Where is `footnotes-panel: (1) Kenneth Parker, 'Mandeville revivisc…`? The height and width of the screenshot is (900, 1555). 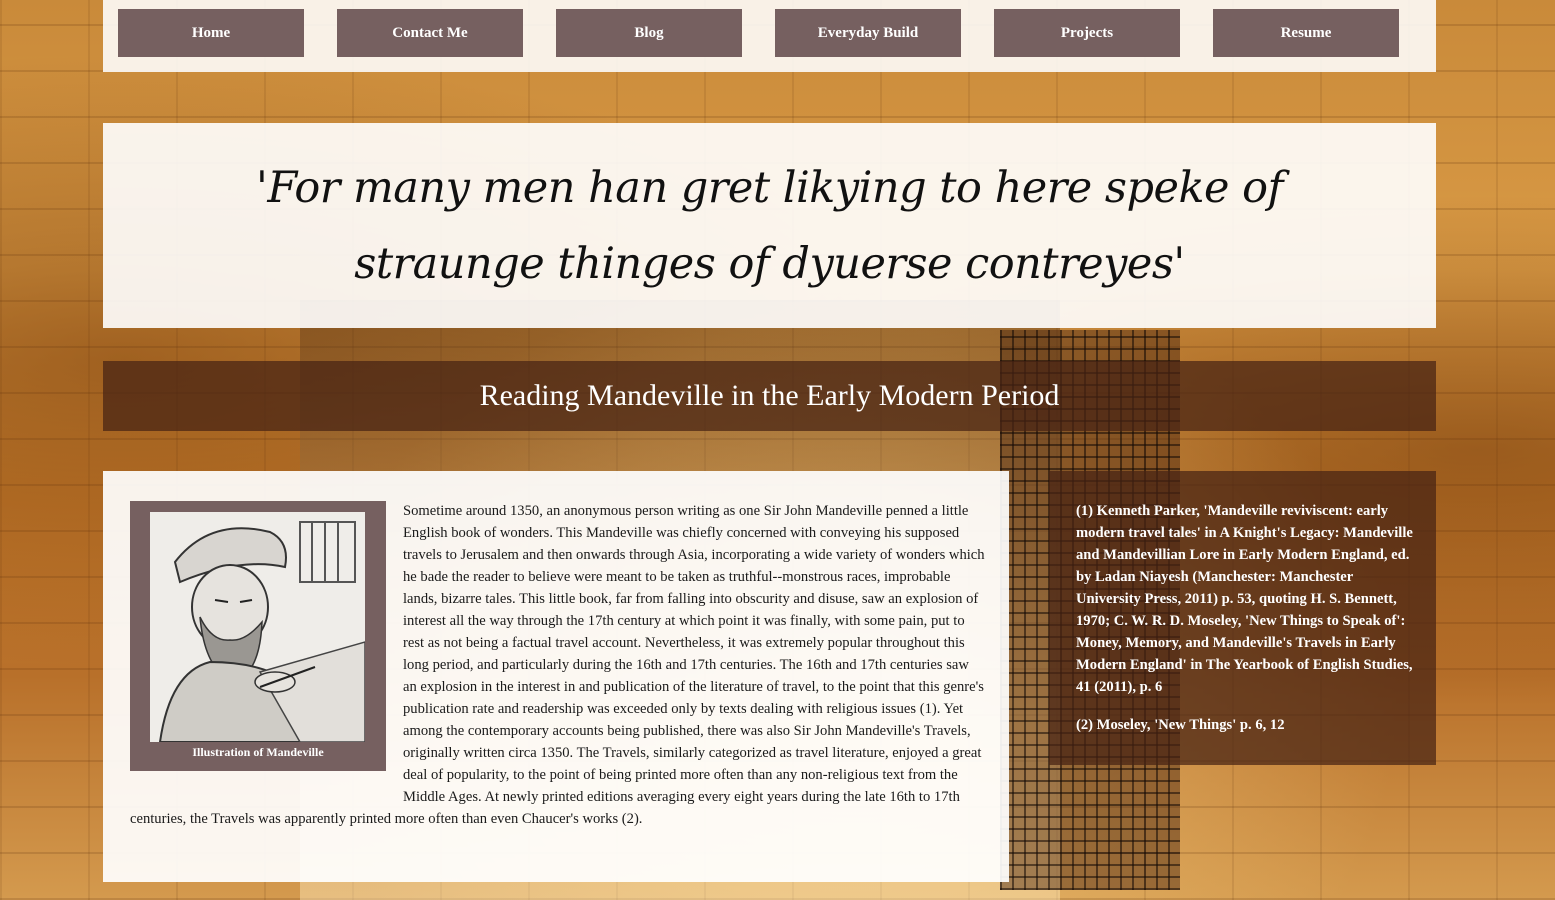
footnotes-panel: (1) Kenneth Parker, 'Mandeville revivisc… is located at coordinates (1242, 618).